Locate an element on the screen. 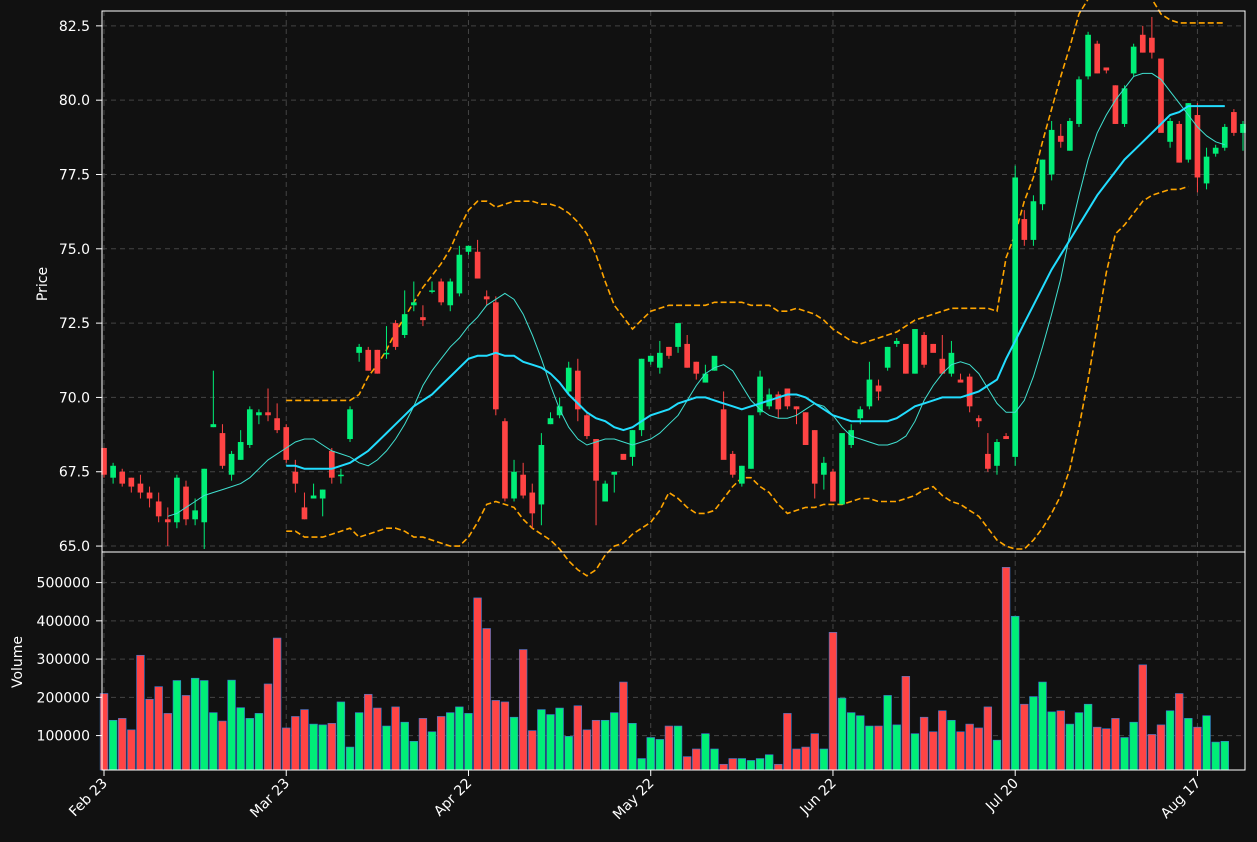 This screenshot has width=1257, height=842. volume-axis-label: Volume is located at coordinates (18, 662).